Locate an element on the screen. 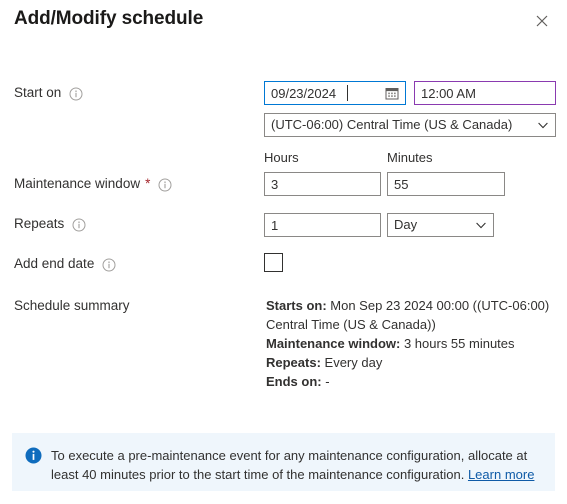 Image resolution: width=567 pixels, height=504 pixels. row-add-end-date: Add end date is located at coordinates (283, 267).